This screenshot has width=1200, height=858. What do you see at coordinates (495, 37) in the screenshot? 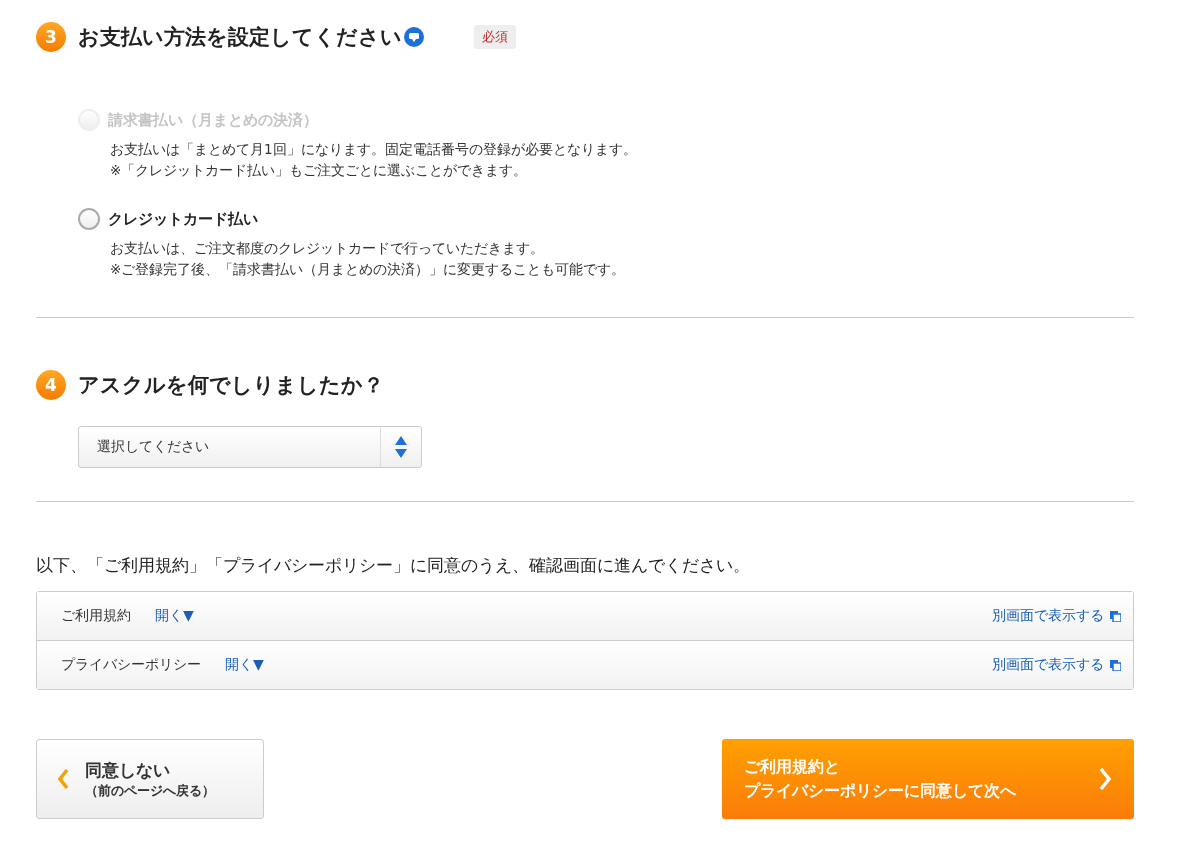
I see `required-badge: 必須` at bounding box center [495, 37].